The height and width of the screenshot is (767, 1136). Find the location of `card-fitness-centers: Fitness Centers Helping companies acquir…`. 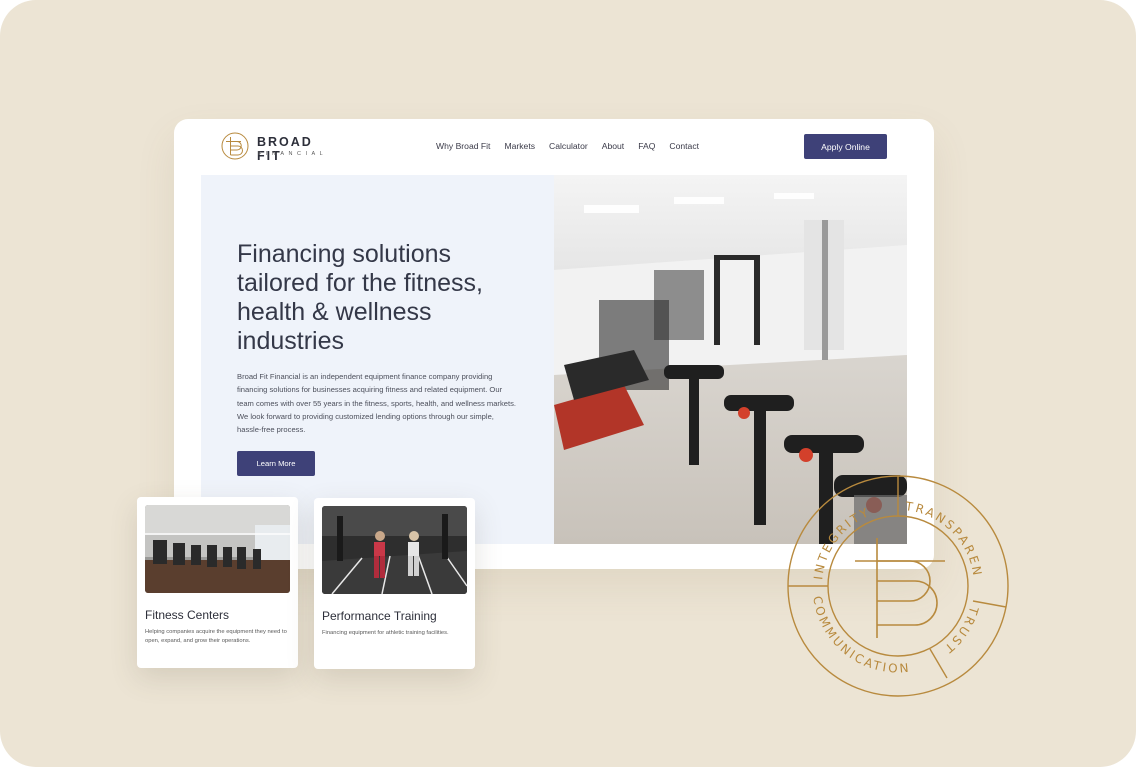

card-fitness-centers: Fitness Centers Helping companies acquir… is located at coordinates (217, 582).